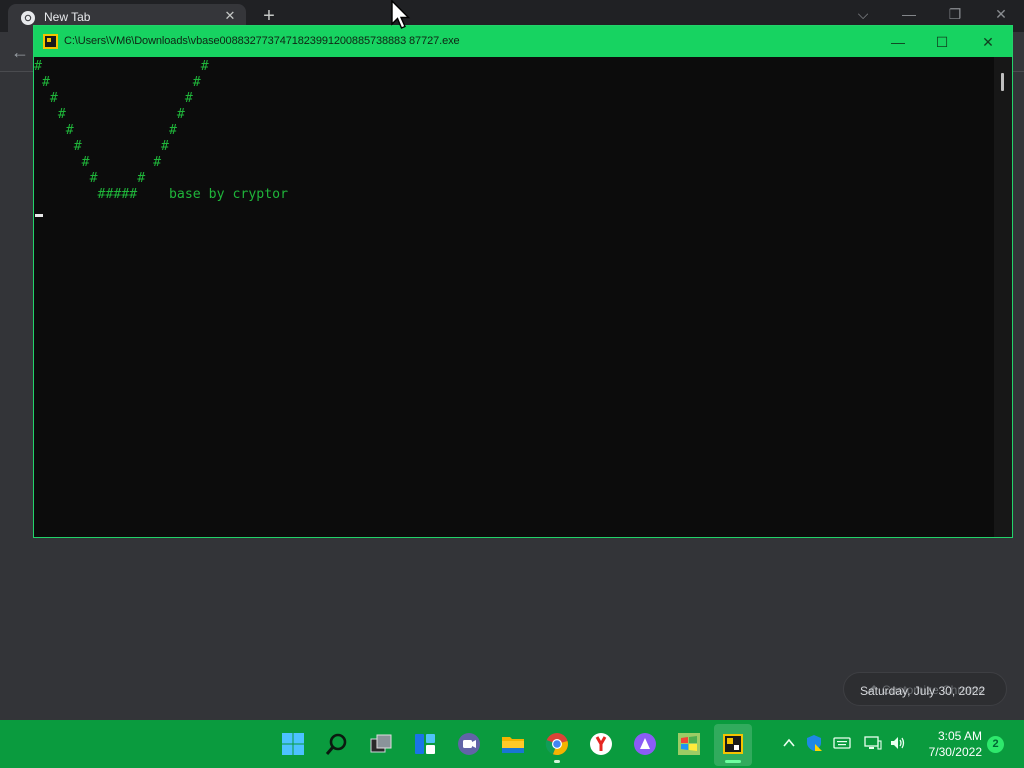  Describe the element at coordinates (951, 736) in the screenshot. I see `clock-time: 3:05 AM` at that location.